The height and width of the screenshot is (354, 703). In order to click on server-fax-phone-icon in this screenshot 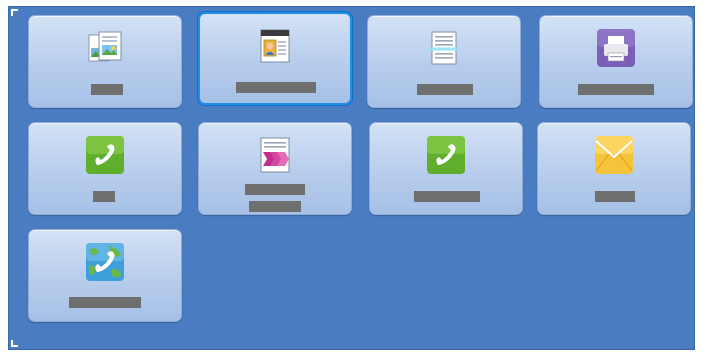, I will do `click(446, 155)`.